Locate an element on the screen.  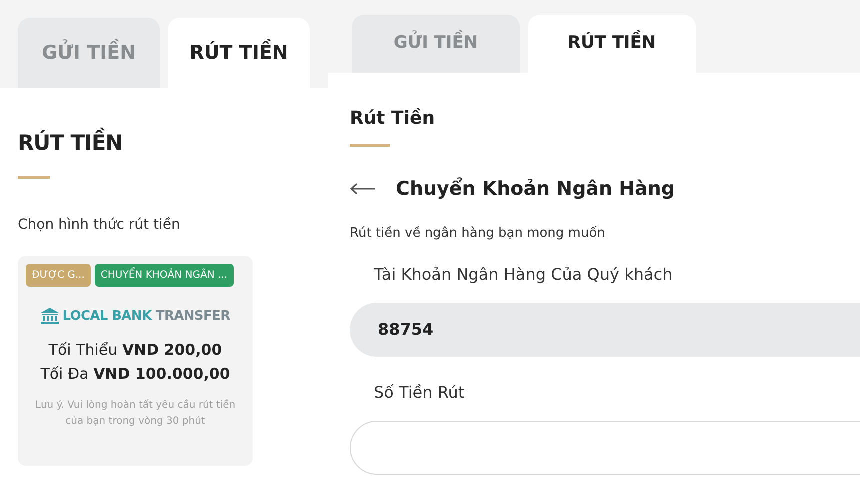
bank-logo-text: LOCAL BANK TRANSFER is located at coordinates (146, 317).